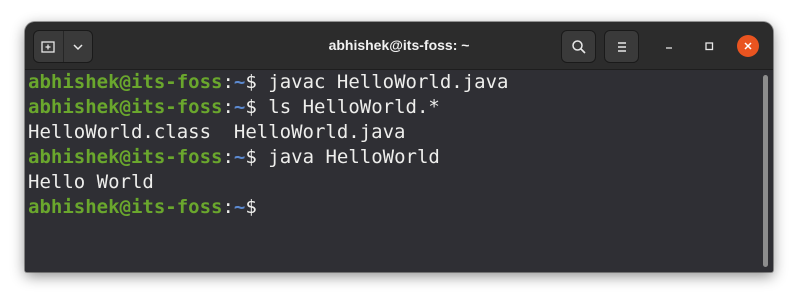  I want to click on output-line: HelloWorld.class HelloWorld.java, so click(268, 132).